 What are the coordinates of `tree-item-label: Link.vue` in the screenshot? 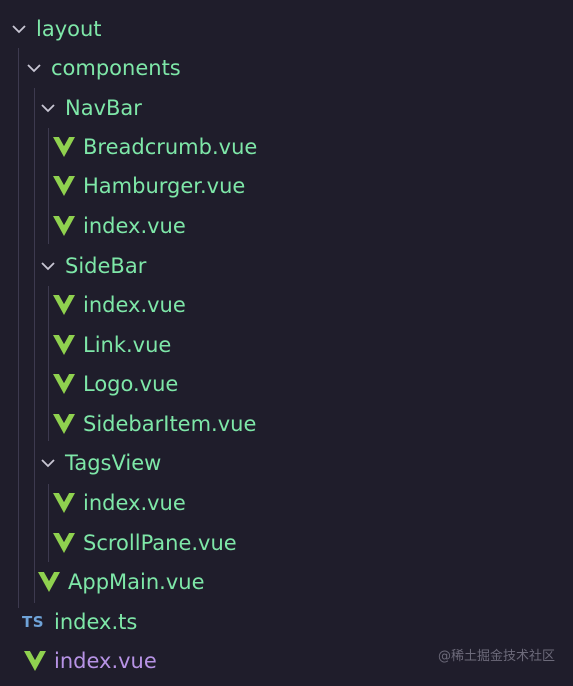 It's located at (127, 344).